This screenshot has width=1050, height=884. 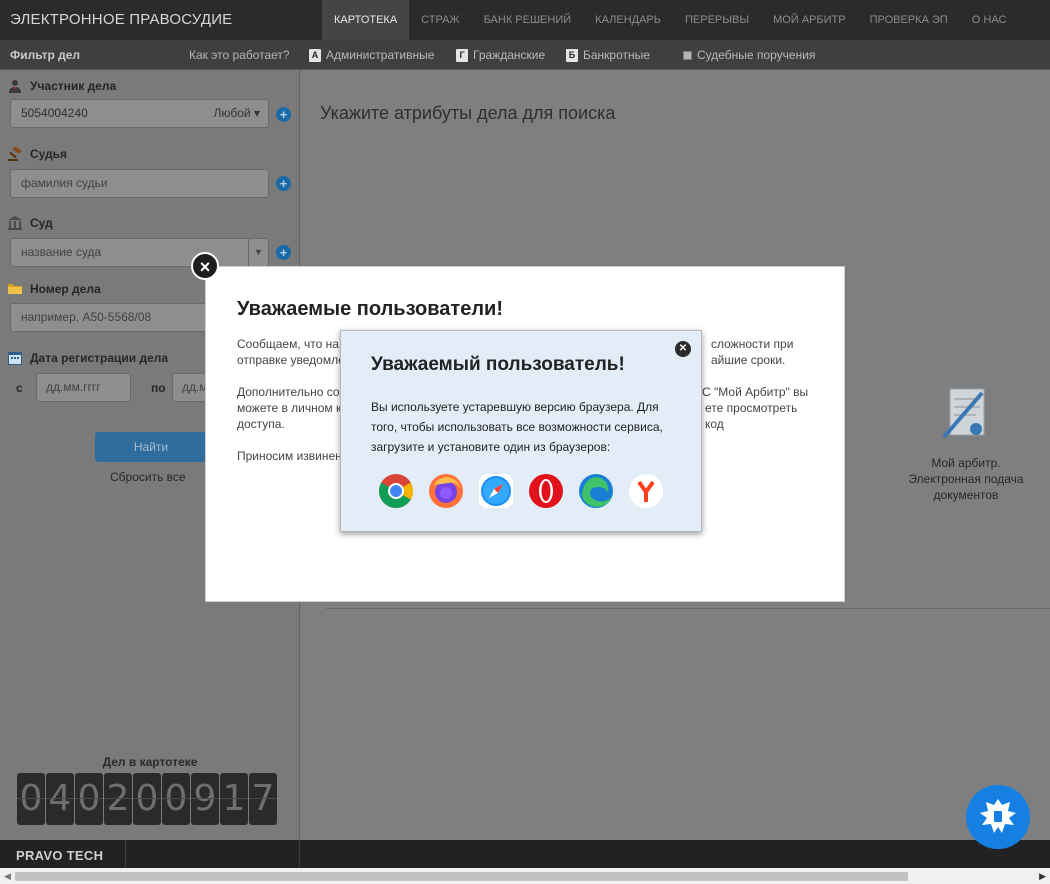 I want to click on dialog-close-icon: ×, so click(x=205, y=266).